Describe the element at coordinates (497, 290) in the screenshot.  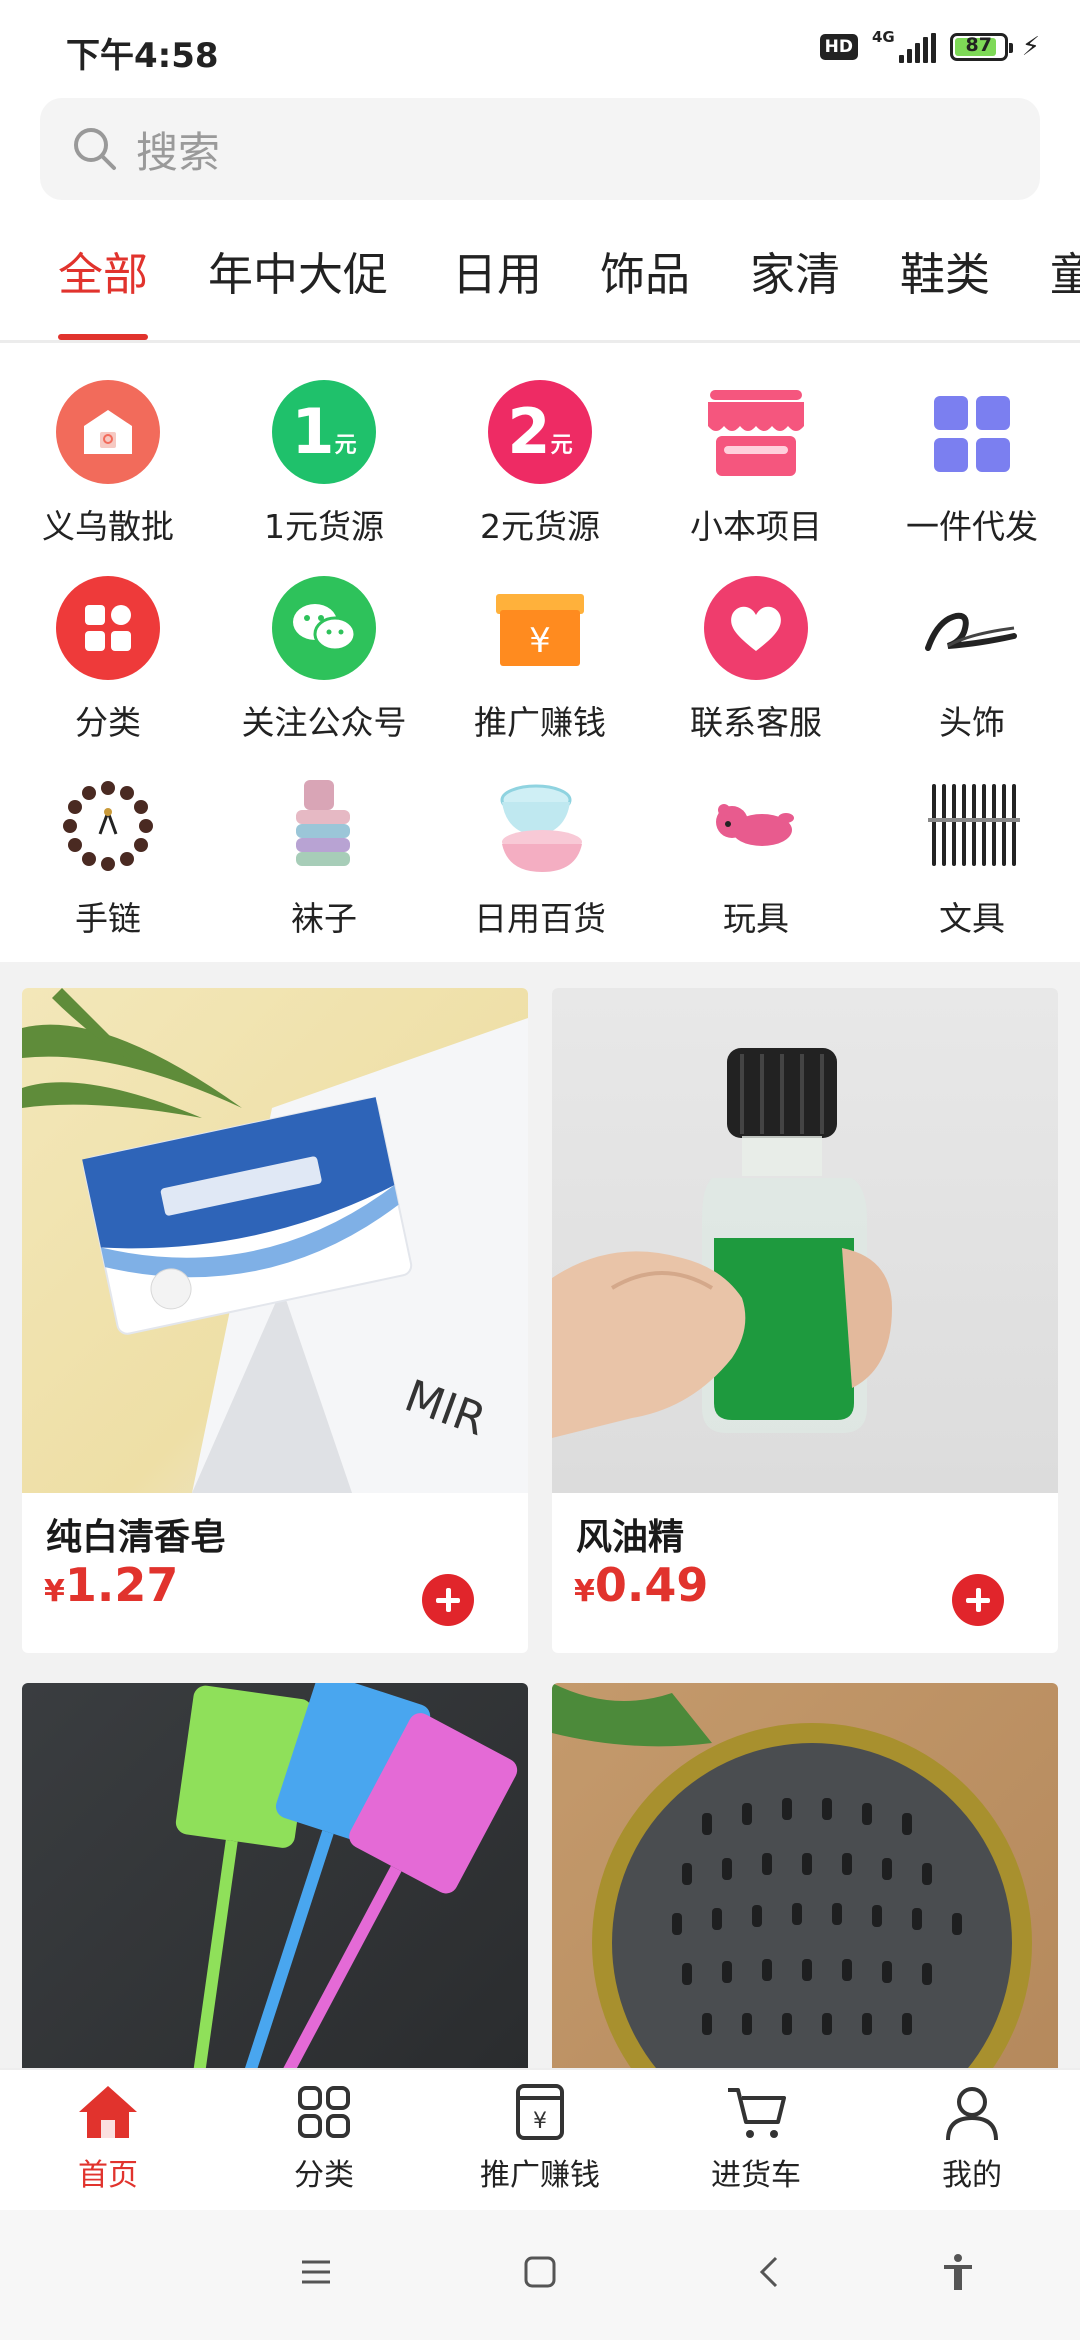
I see `tab-daily: 日用` at that location.